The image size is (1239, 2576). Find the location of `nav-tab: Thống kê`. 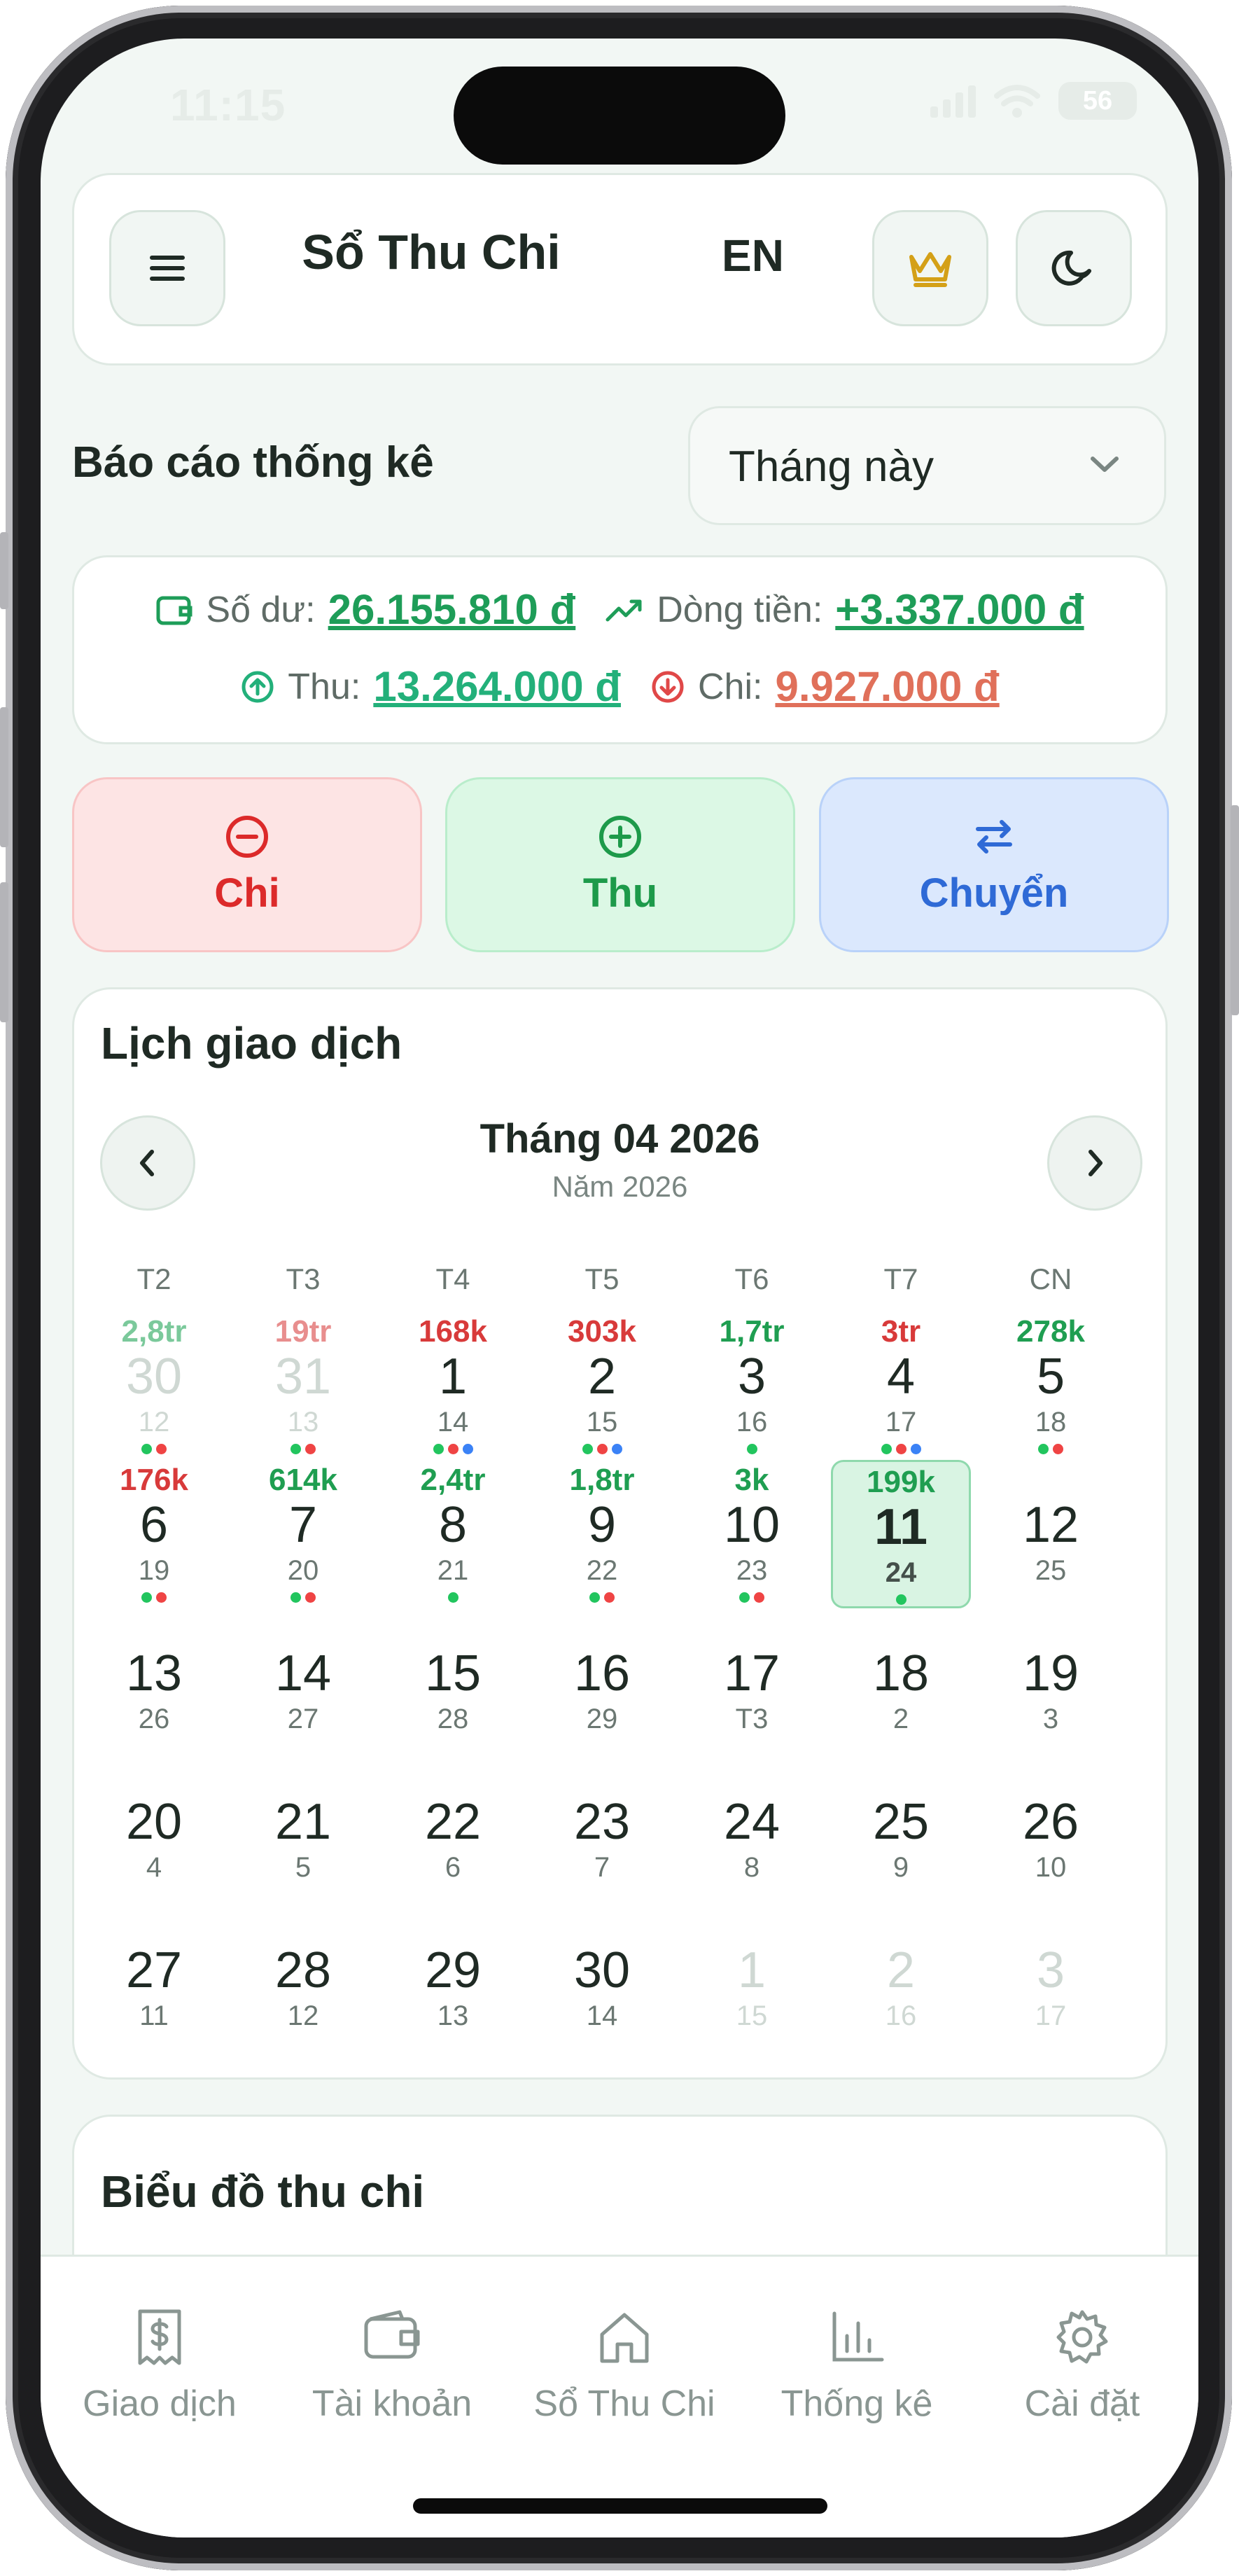

nav-tab: Thống kê is located at coordinates (856, 2362).